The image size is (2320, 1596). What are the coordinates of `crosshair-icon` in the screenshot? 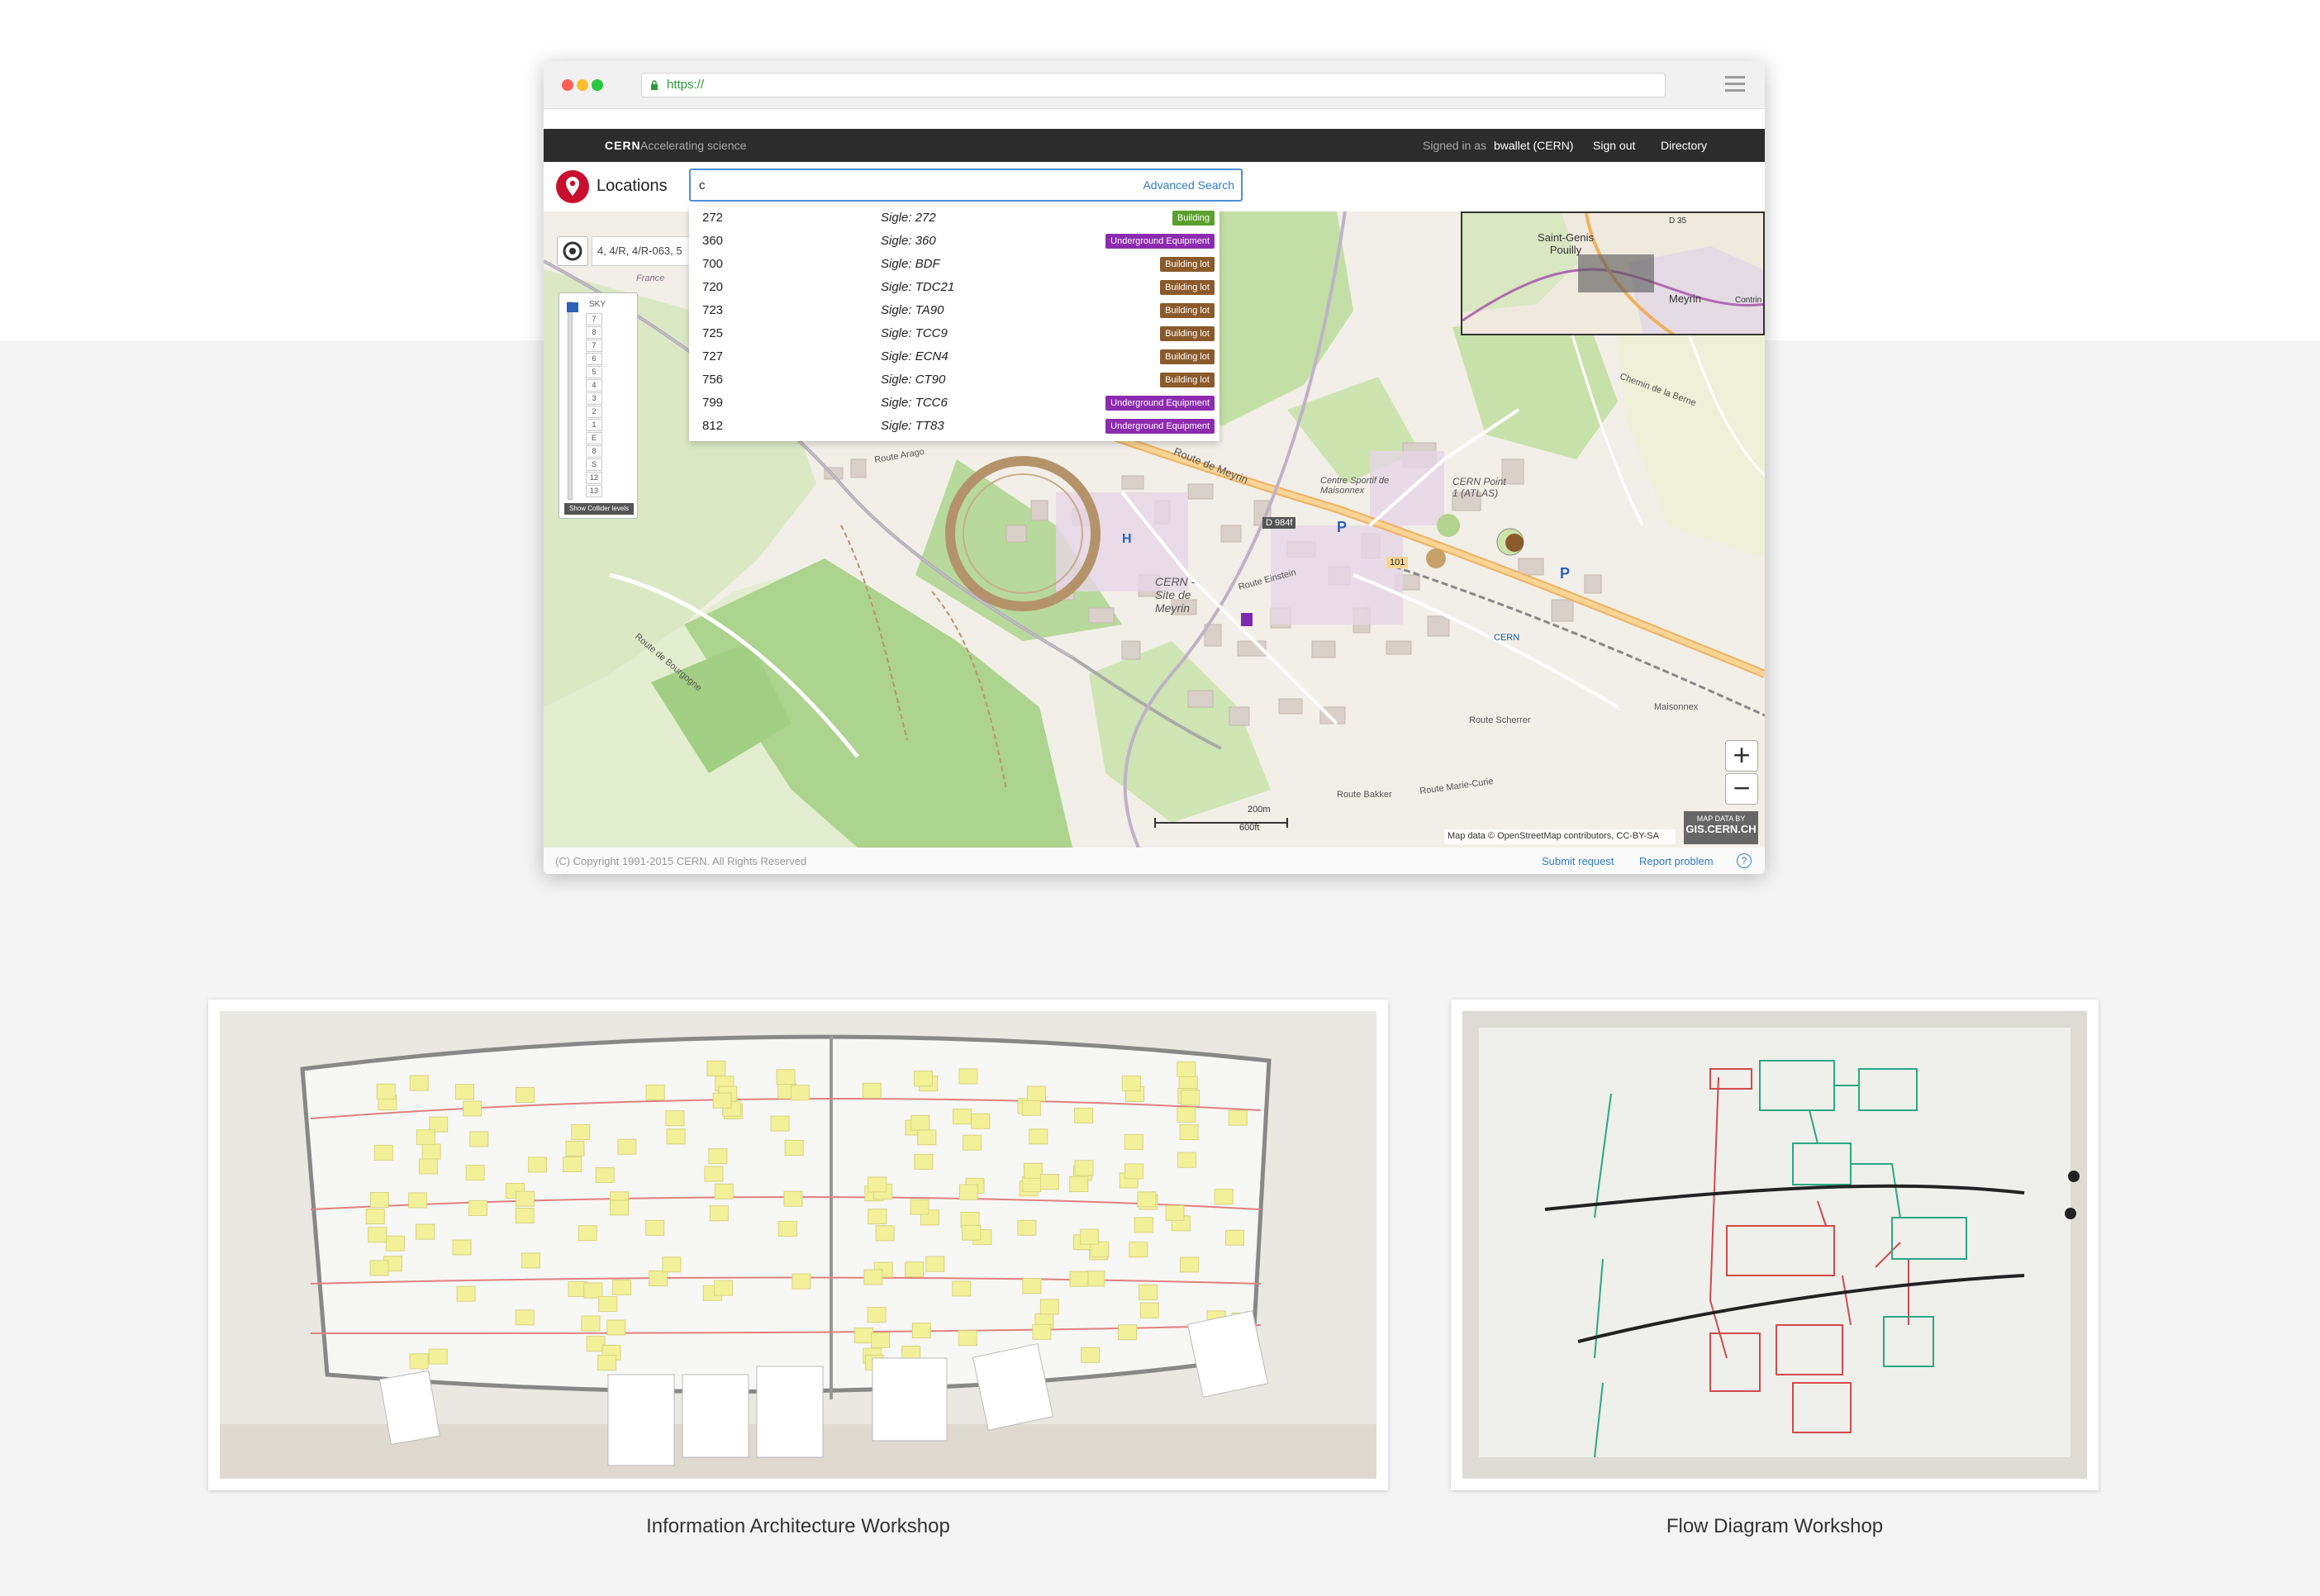 It's located at (572, 251).